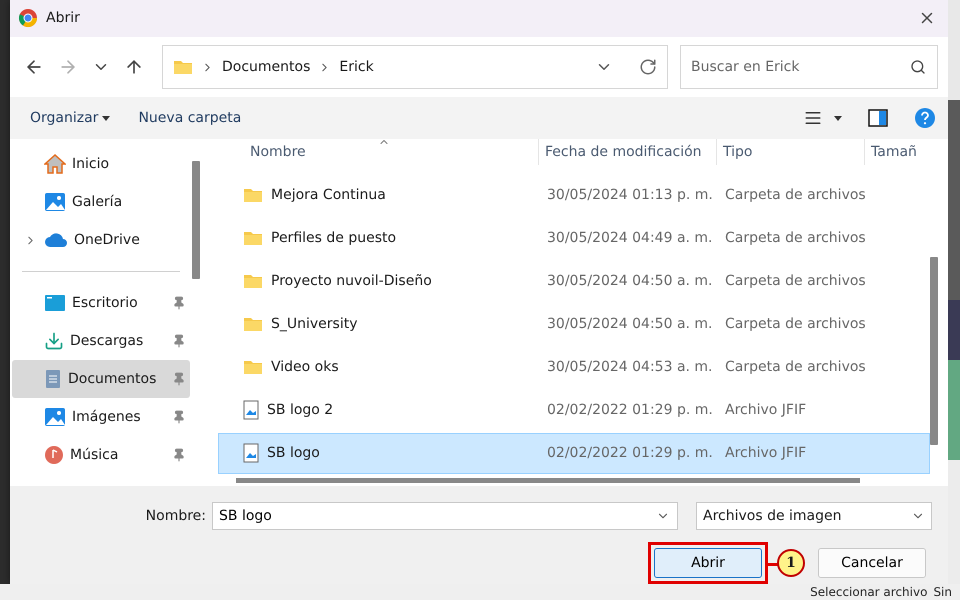 Image resolution: width=960 pixels, height=600 pixels. Describe the element at coordinates (897, 151) in the screenshot. I see `column-header: Tamañ` at that location.